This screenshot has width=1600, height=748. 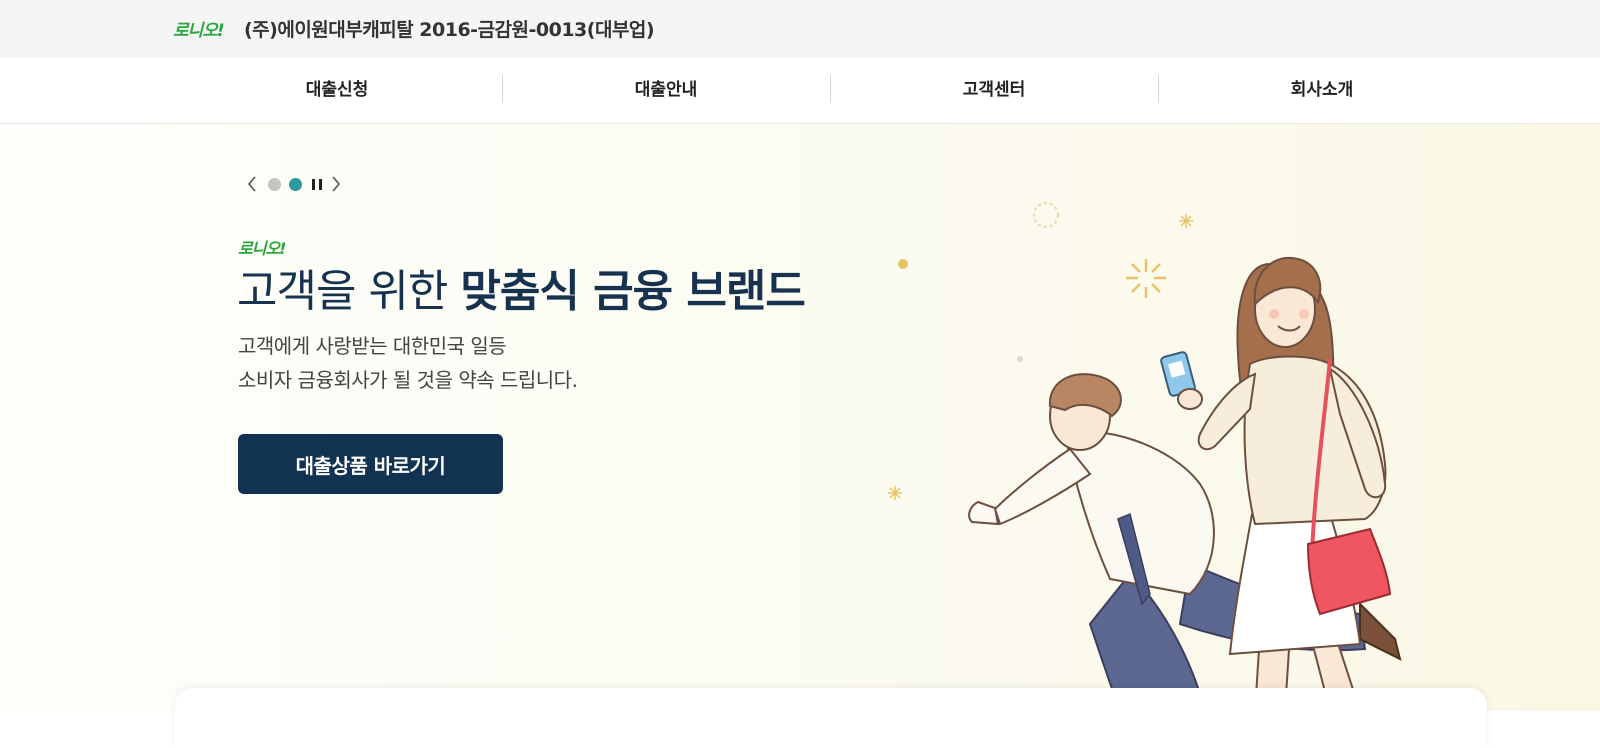 I want to click on slider-controls, so click(x=294, y=184).